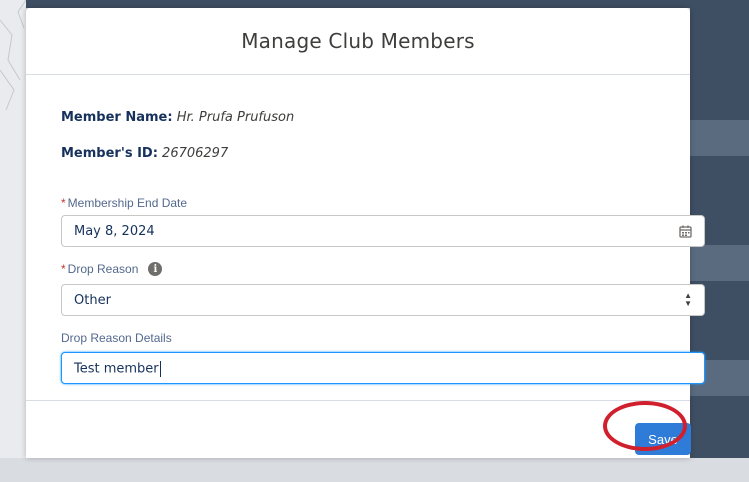  I want to click on member-id-line: Member's ID: 26706297, so click(144, 153).